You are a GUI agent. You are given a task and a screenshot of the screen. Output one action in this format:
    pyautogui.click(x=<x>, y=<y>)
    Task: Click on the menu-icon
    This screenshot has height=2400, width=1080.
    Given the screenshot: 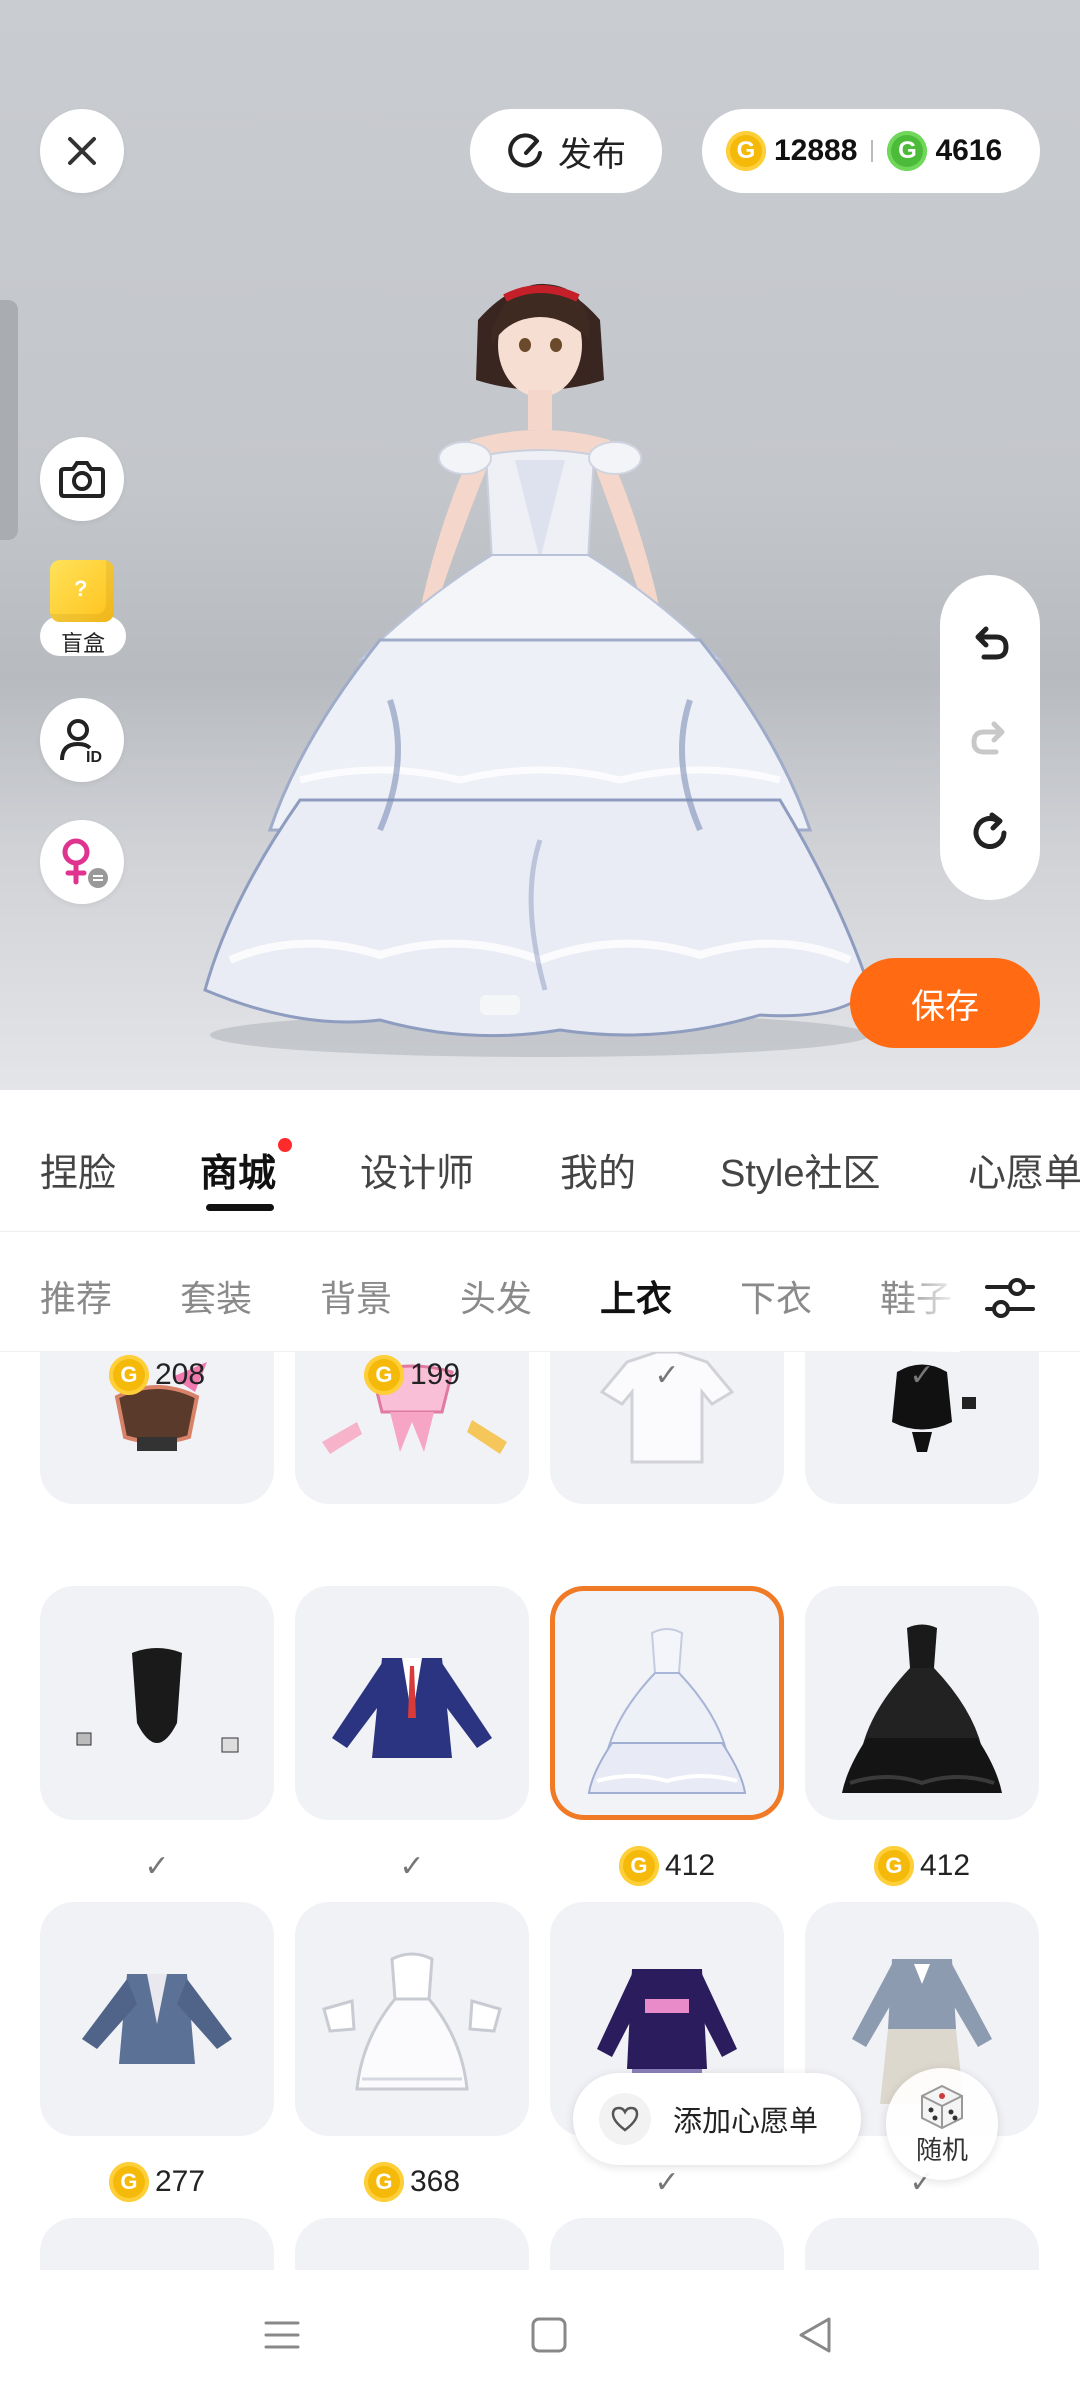 What is the action you would take?
    pyautogui.click(x=282, y=2335)
    